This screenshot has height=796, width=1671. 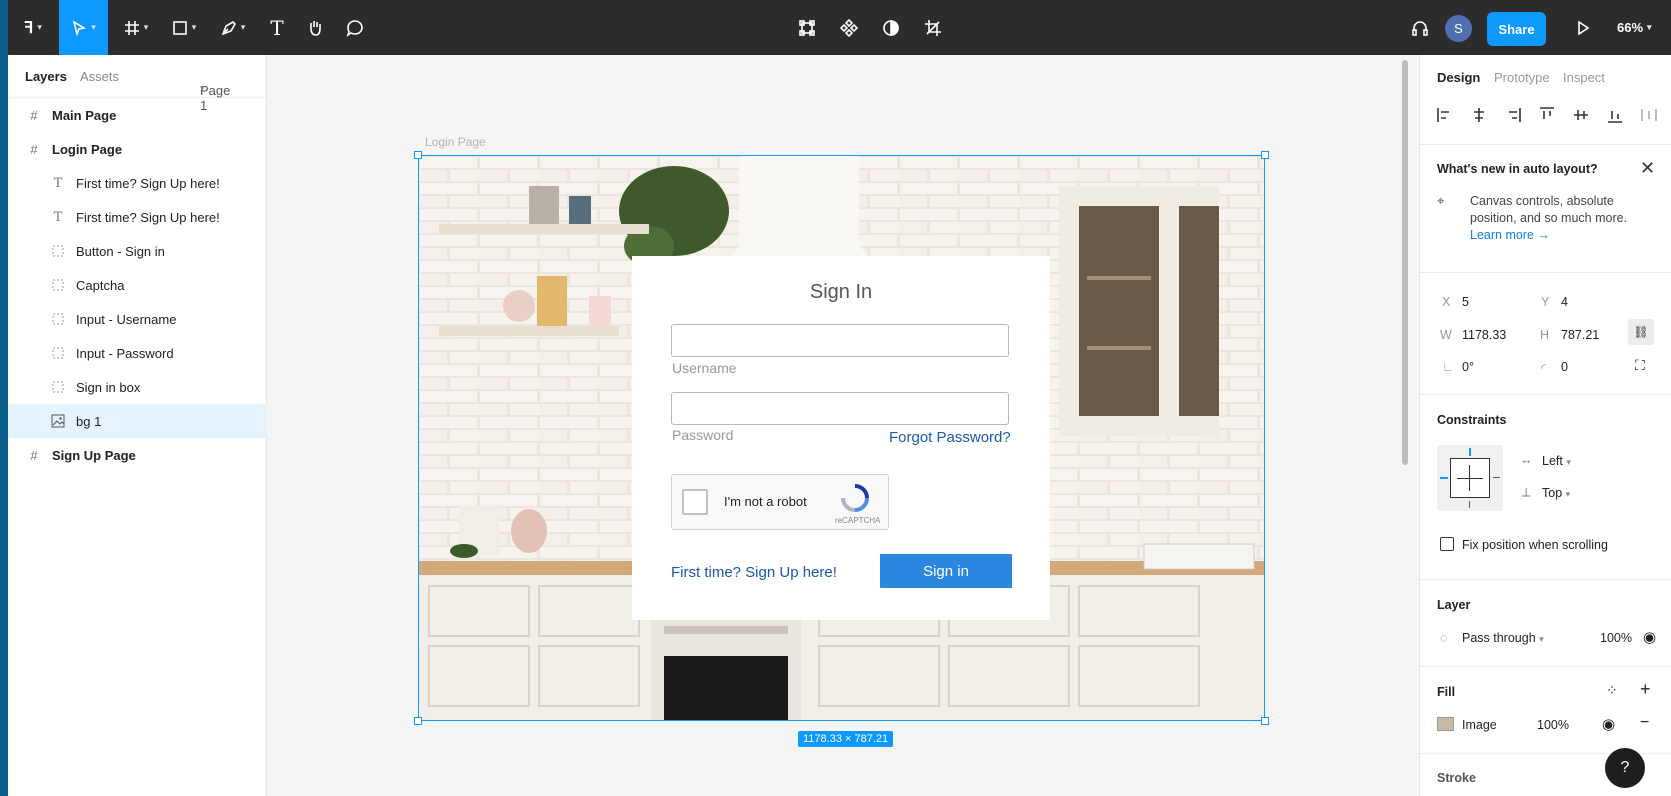 What do you see at coordinates (137, 455) in the screenshot?
I see `layer-row-sign-up-page: # Sign Up Page` at bounding box center [137, 455].